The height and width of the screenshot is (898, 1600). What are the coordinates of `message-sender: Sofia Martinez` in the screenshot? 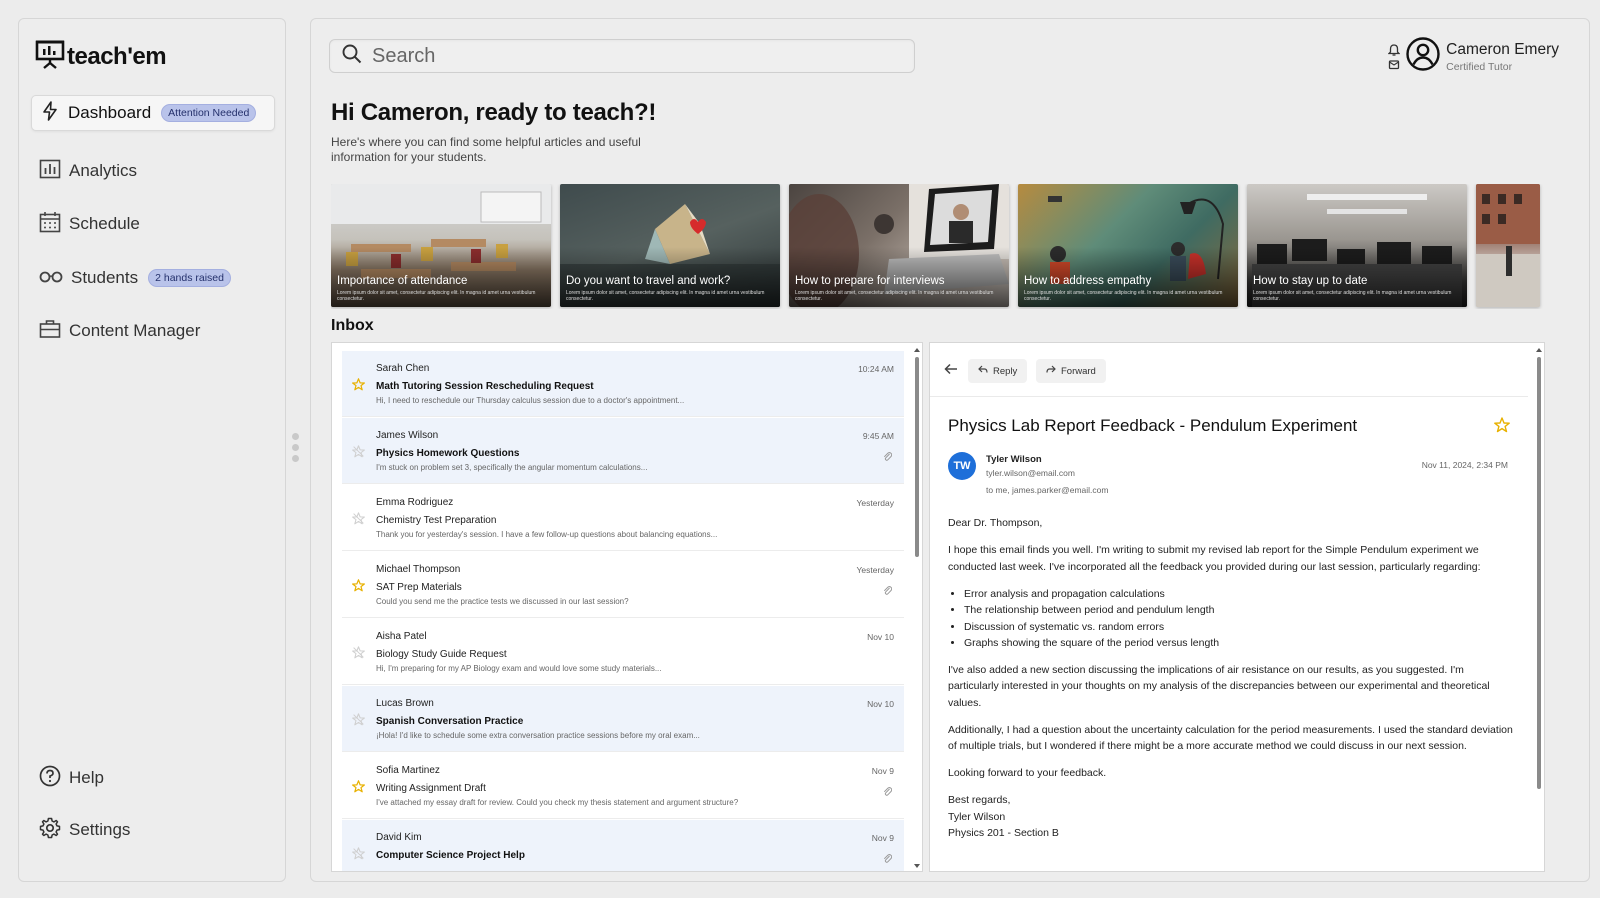 It's located at (408, 770).